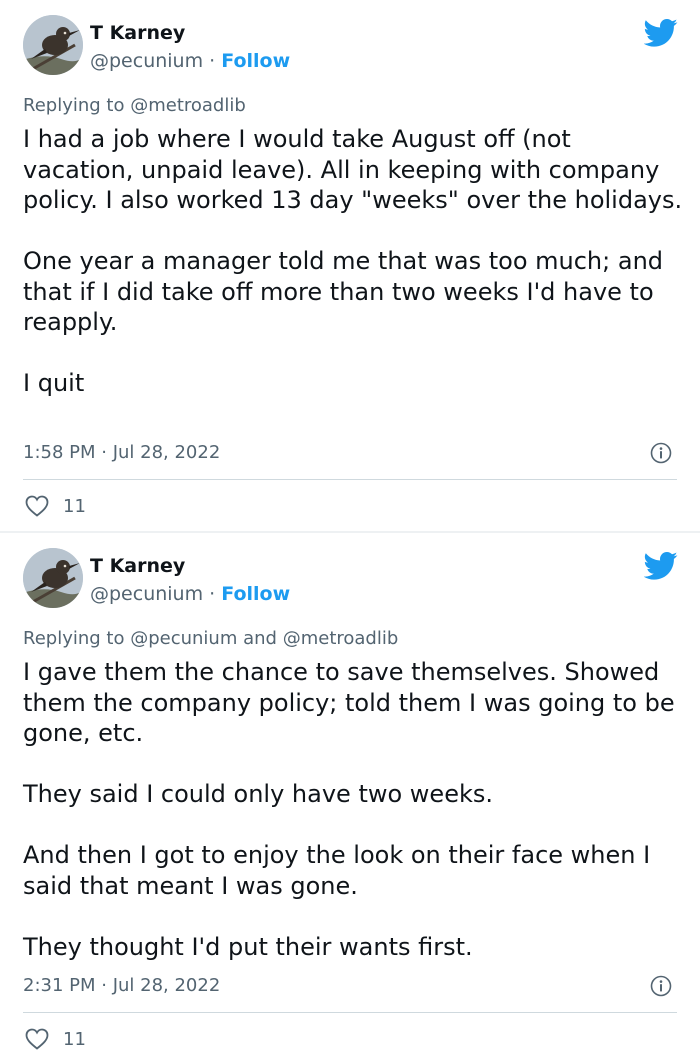  I want to click on replying-to-line: Replying to @pecunium and @metroadlib, so click(210, 638).